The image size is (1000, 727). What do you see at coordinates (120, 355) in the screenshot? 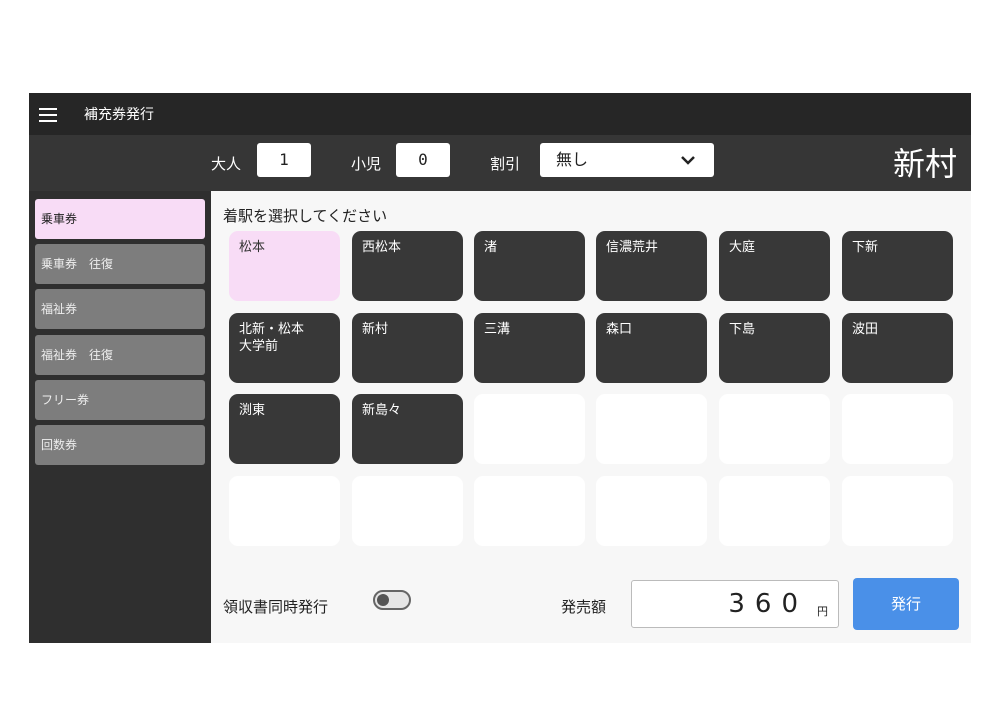
I see `sidebar-item-welfare-ticket-roundtrip: 福祉券 往復` at bounding box center [120, 355].